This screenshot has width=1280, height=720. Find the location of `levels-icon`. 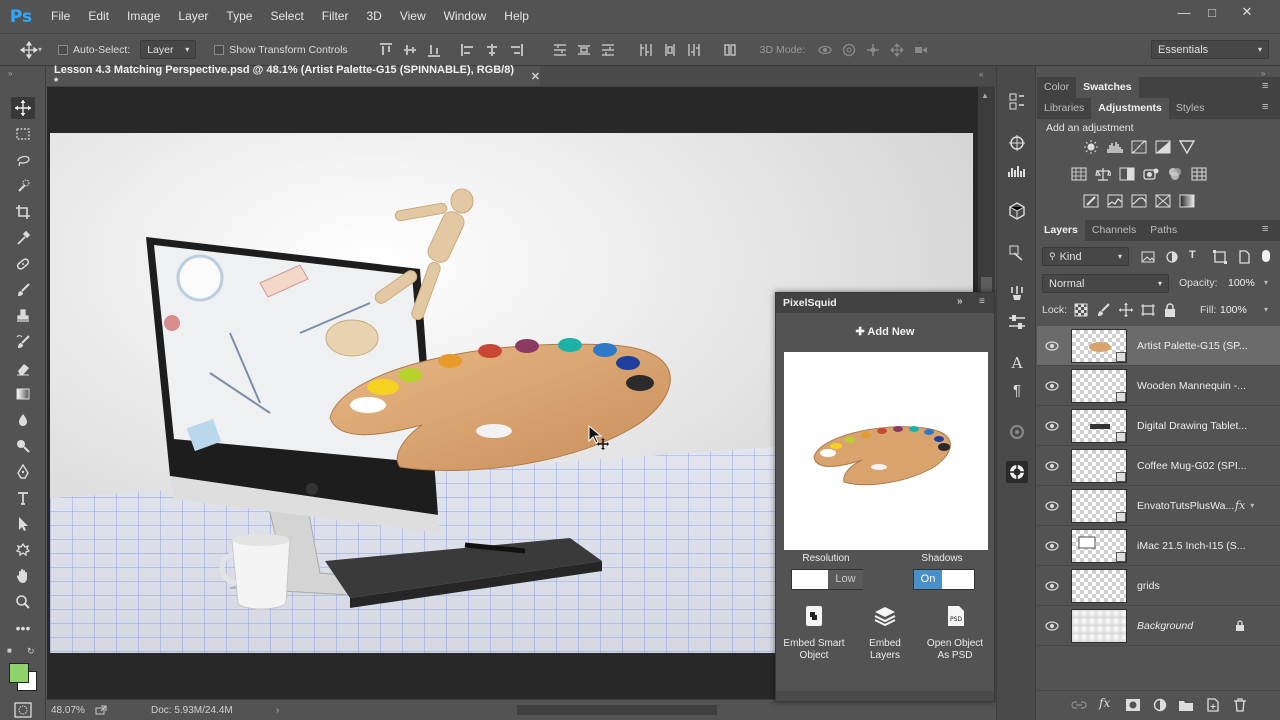

levels-icon is located at coordinates (1115, 147).